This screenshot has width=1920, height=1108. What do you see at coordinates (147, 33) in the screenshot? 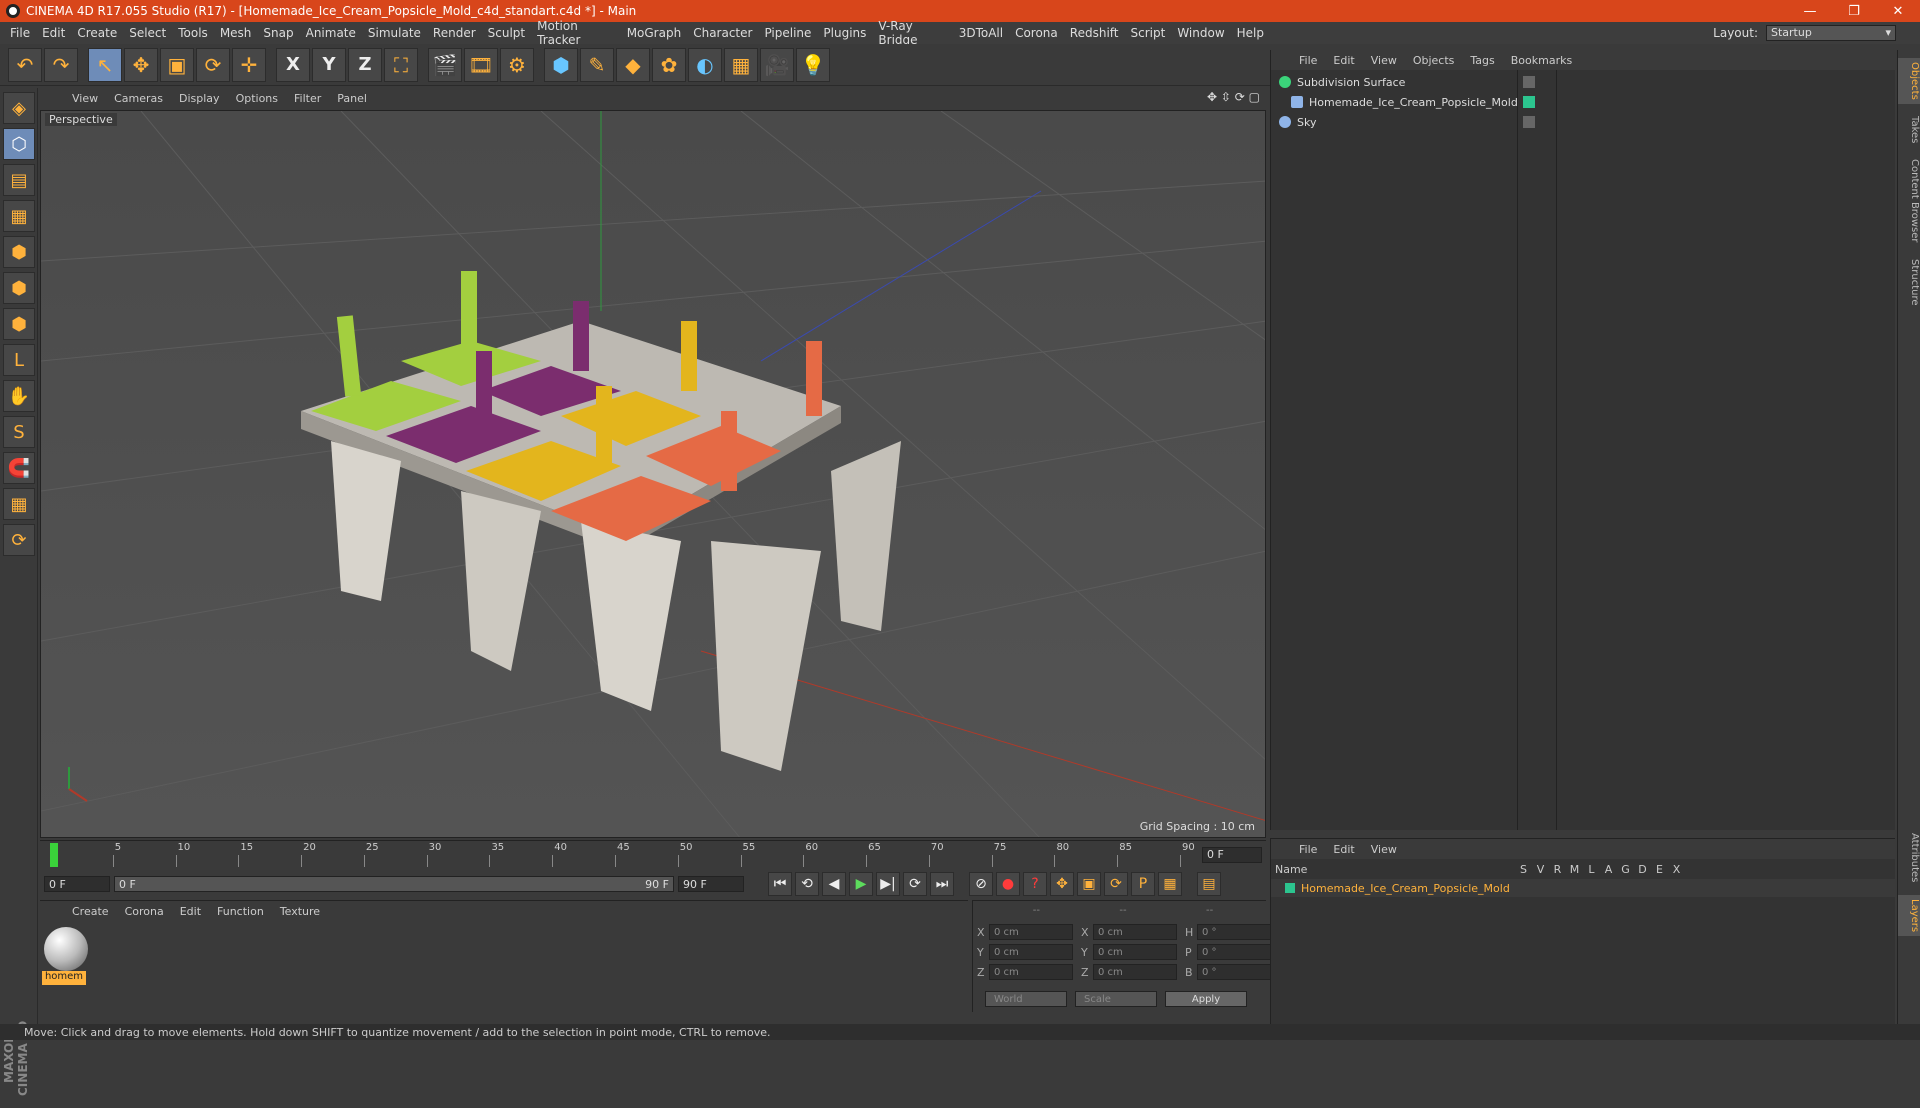
I see `menu-select: Select` at bounding box center [147, 33].